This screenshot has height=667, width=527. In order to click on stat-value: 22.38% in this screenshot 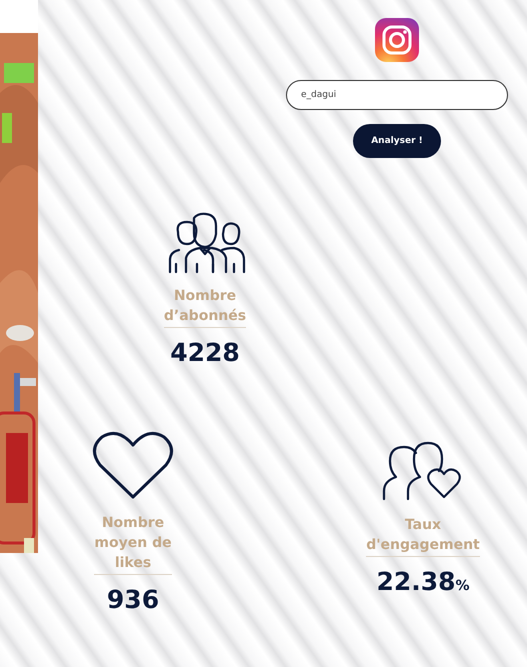, I will do `click(423, 581)`.